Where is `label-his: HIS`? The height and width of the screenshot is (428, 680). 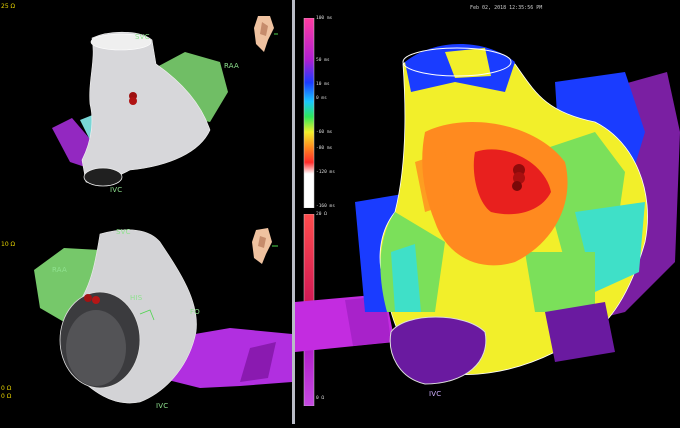 label-his: HIS is located at coordinates (136, 298).